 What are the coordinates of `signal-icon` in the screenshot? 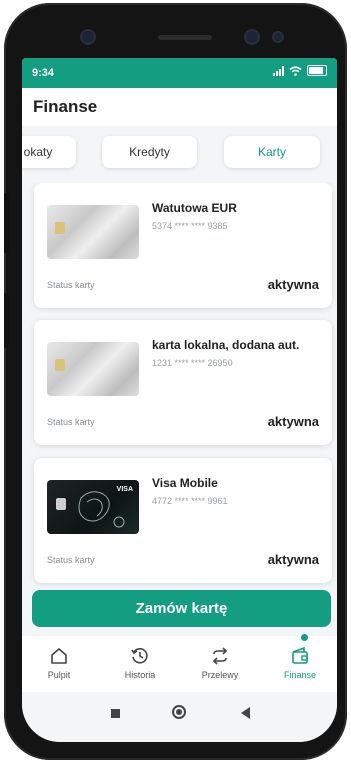 It's located at (278, 70).